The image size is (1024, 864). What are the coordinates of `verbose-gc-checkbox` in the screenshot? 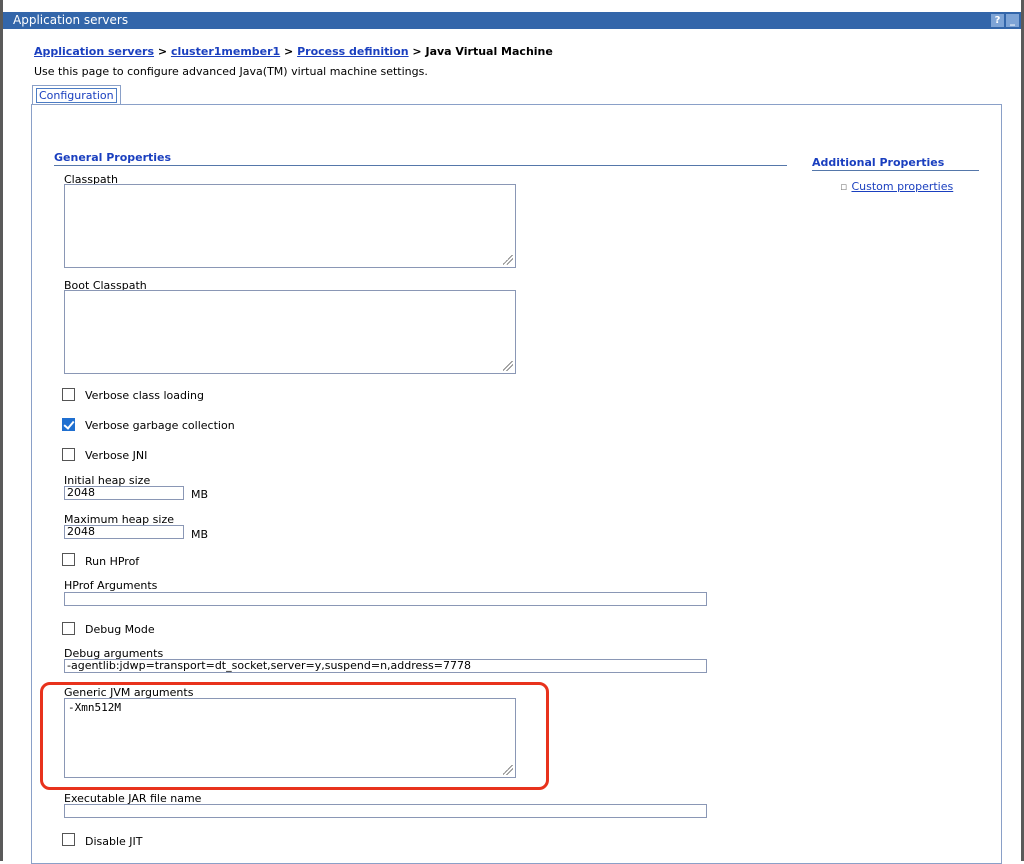 It's located at (68, 424).